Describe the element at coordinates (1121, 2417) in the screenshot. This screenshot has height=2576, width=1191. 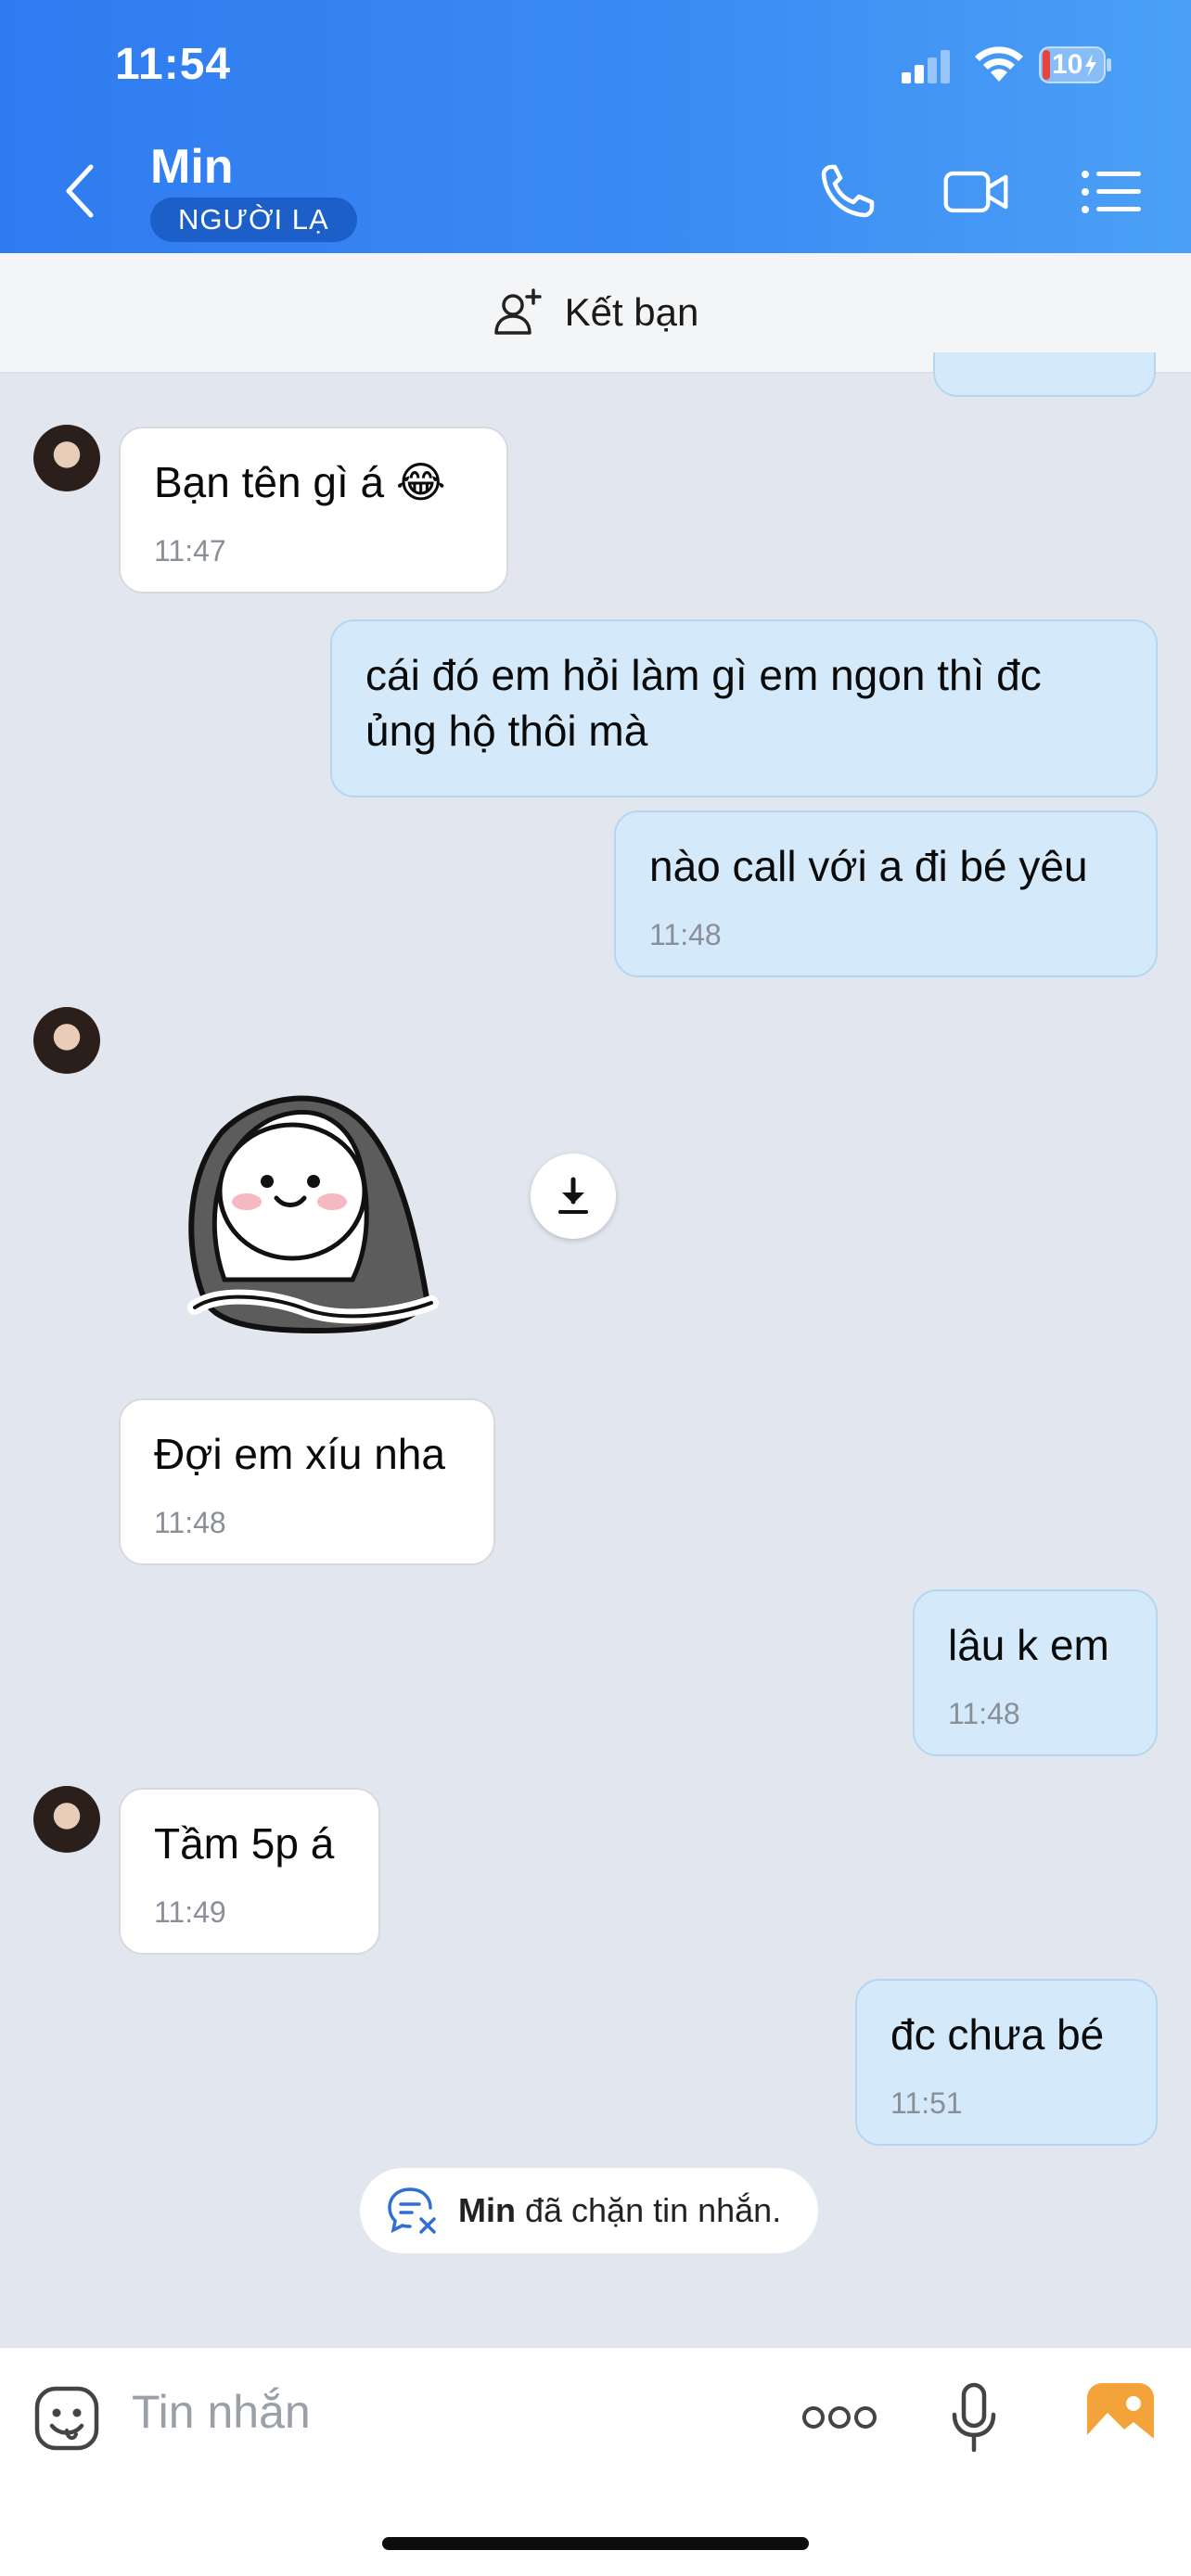
I see `photo-gallery-icon` at that location.